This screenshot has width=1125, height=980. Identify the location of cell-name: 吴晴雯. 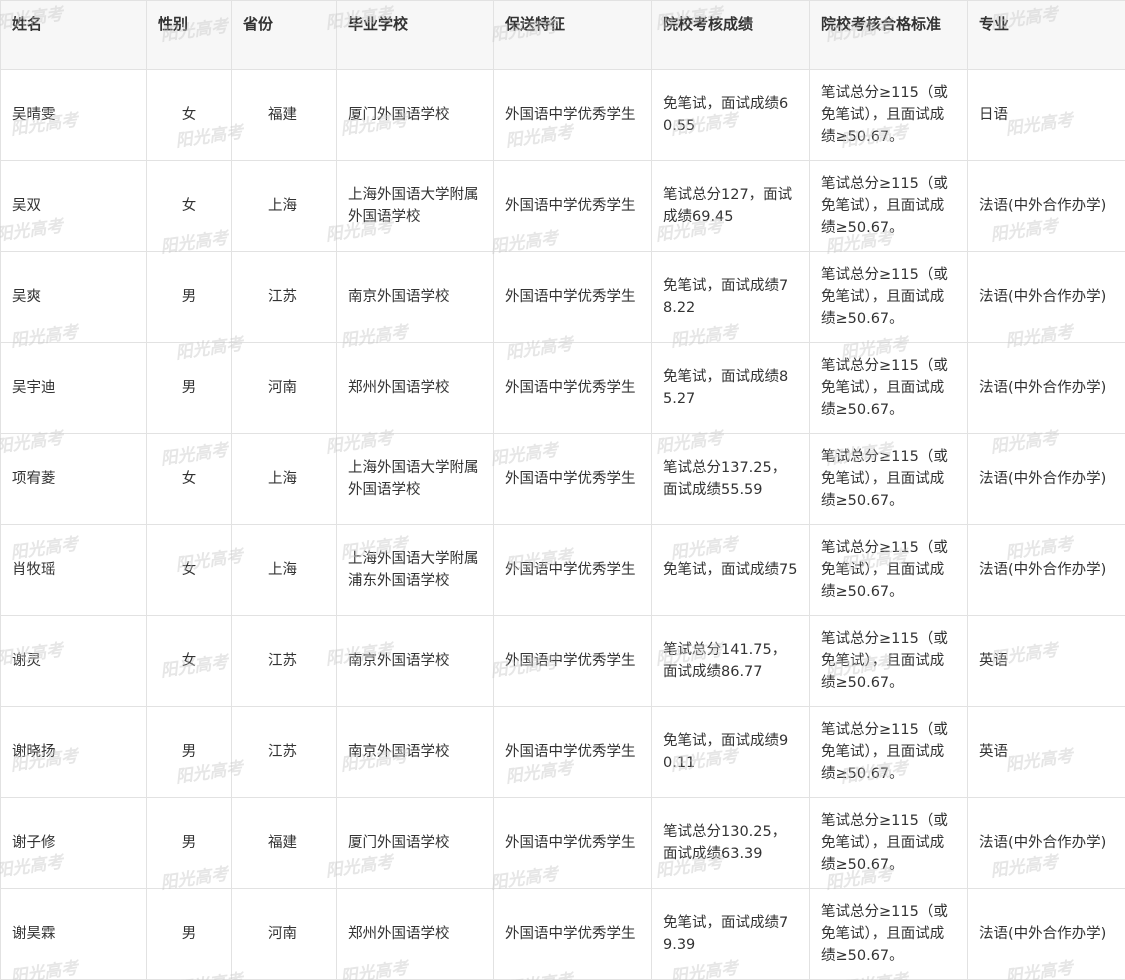
(73, 115).